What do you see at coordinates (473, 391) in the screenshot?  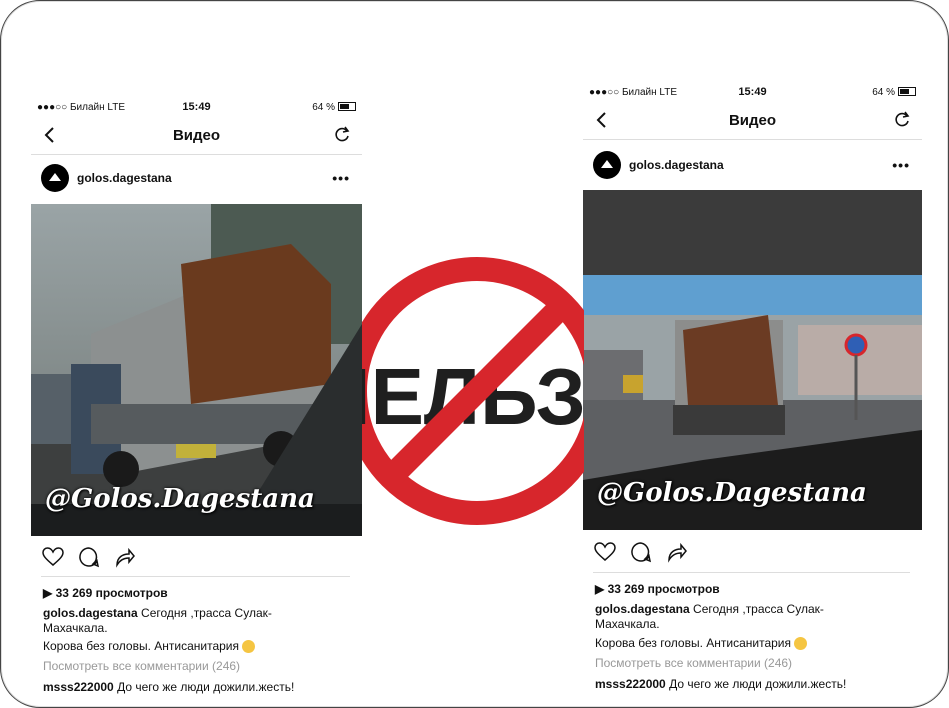 I see `prohibition-sign: НЕЛЬЗЯ` at bounding box center [473, 391].